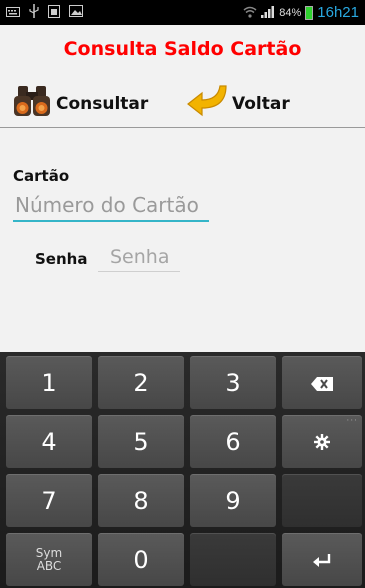 Image resolution: width=365 pixels, height=588 pixels. What do you see at coordinates (49, 500) in the screenshot?
I see `key-7: 7` at bounding box center [49, 500].